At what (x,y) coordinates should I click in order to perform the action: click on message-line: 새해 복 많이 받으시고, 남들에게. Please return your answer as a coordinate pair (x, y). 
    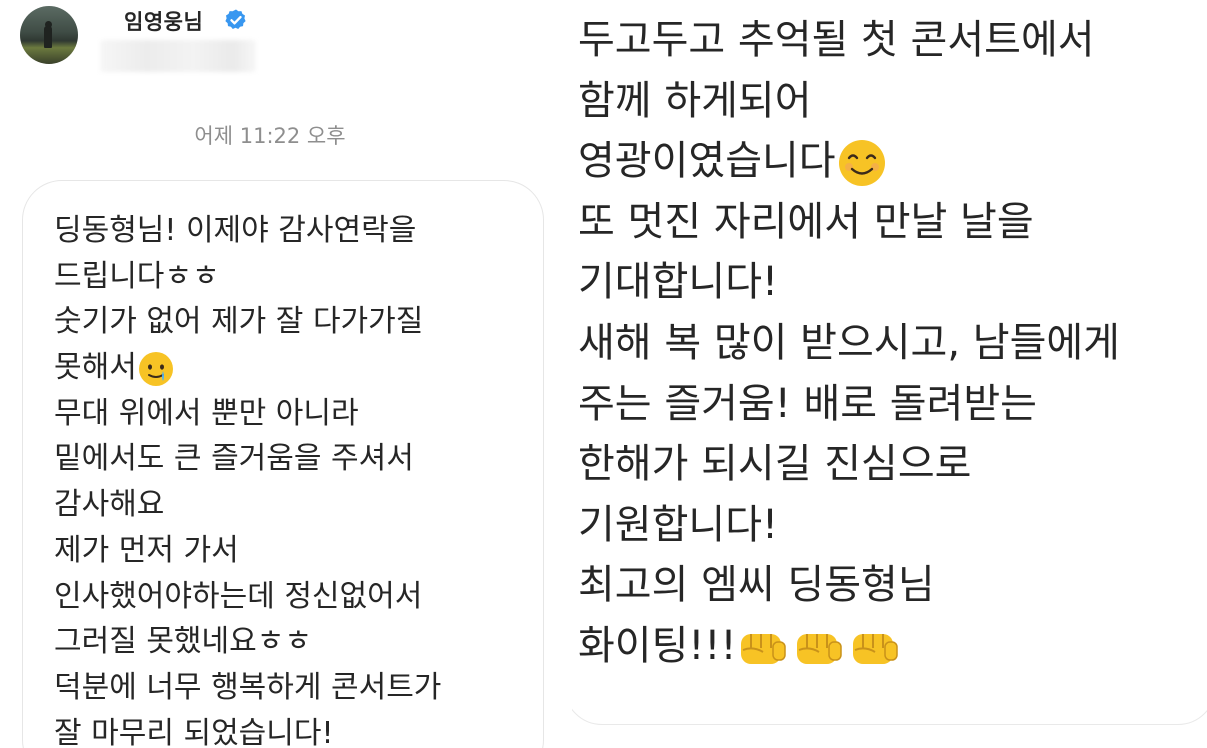
    Looking at the image, I should click on (849, 342).